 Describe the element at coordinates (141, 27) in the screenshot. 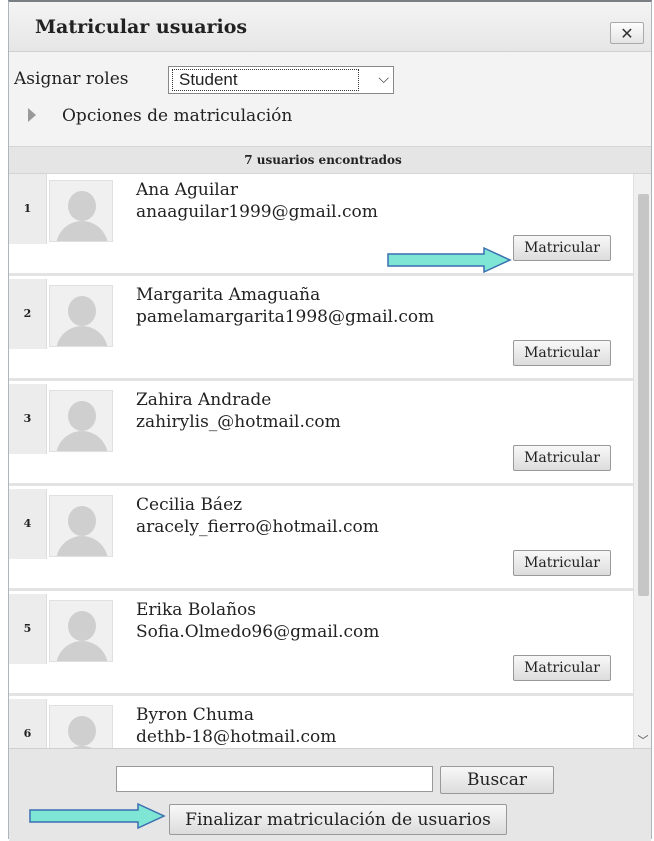

I see `dialog-title: Matricular usuarios` at that location.